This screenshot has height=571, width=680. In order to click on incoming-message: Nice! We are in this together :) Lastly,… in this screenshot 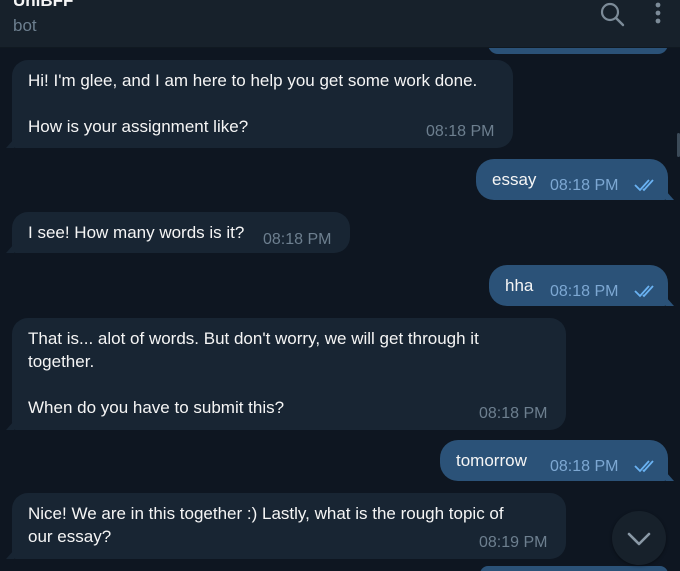, I will do `click(286, 526)`.